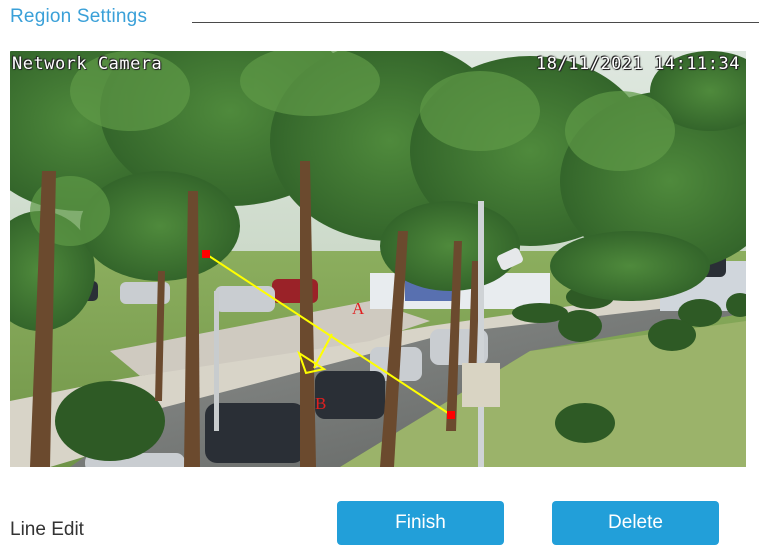  What do you see at coordinates (475, 22) in the screenshot?
I see `section-divider` at bounding box center [475, 22].